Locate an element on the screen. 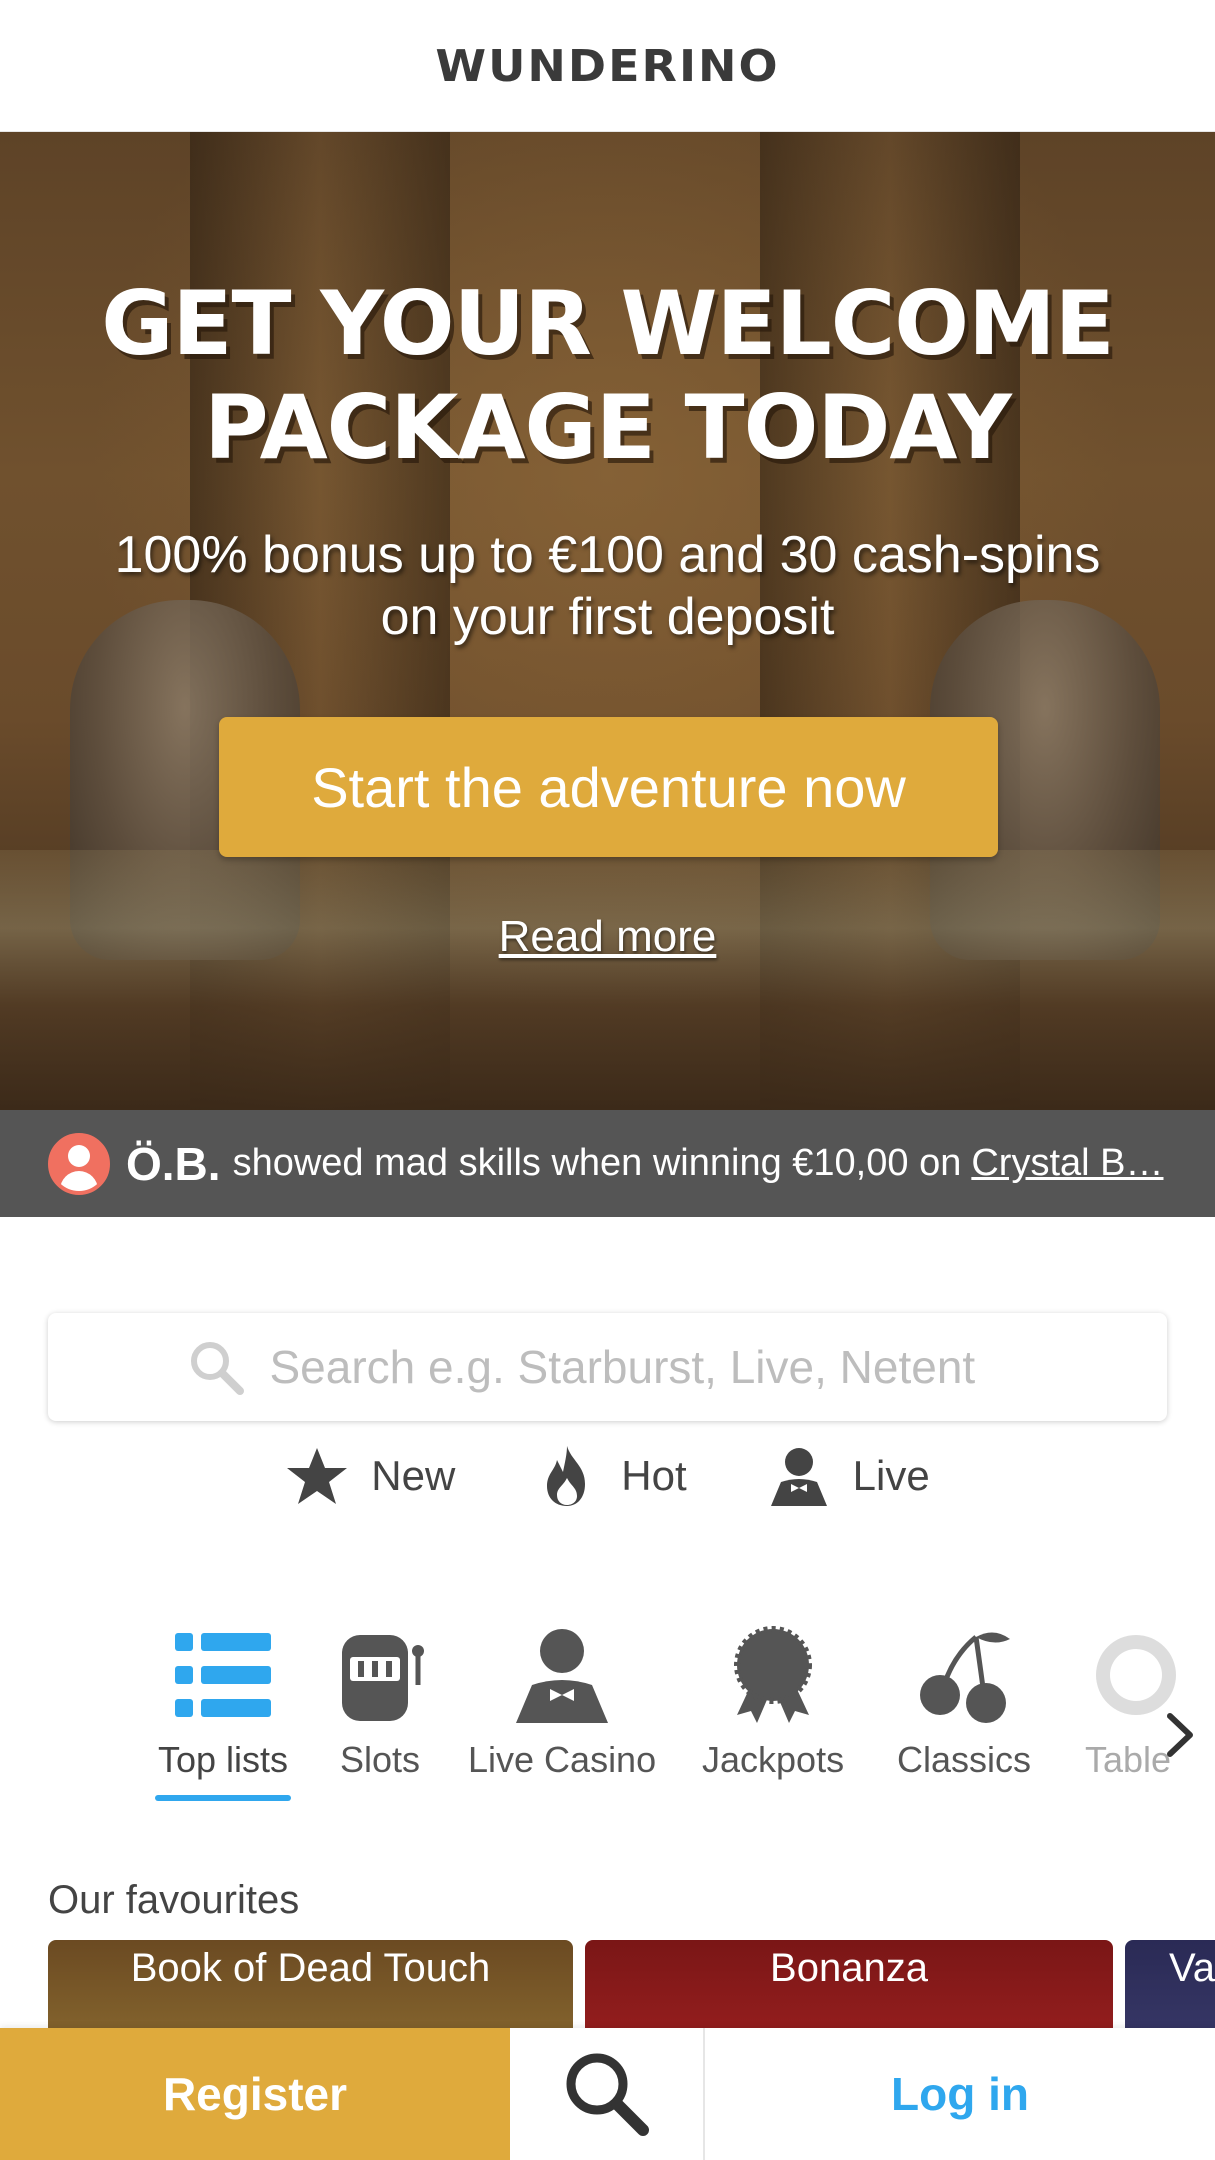 This screenshot has width=1215, height=2160. search-bar is located at coordinates (607, 1367).